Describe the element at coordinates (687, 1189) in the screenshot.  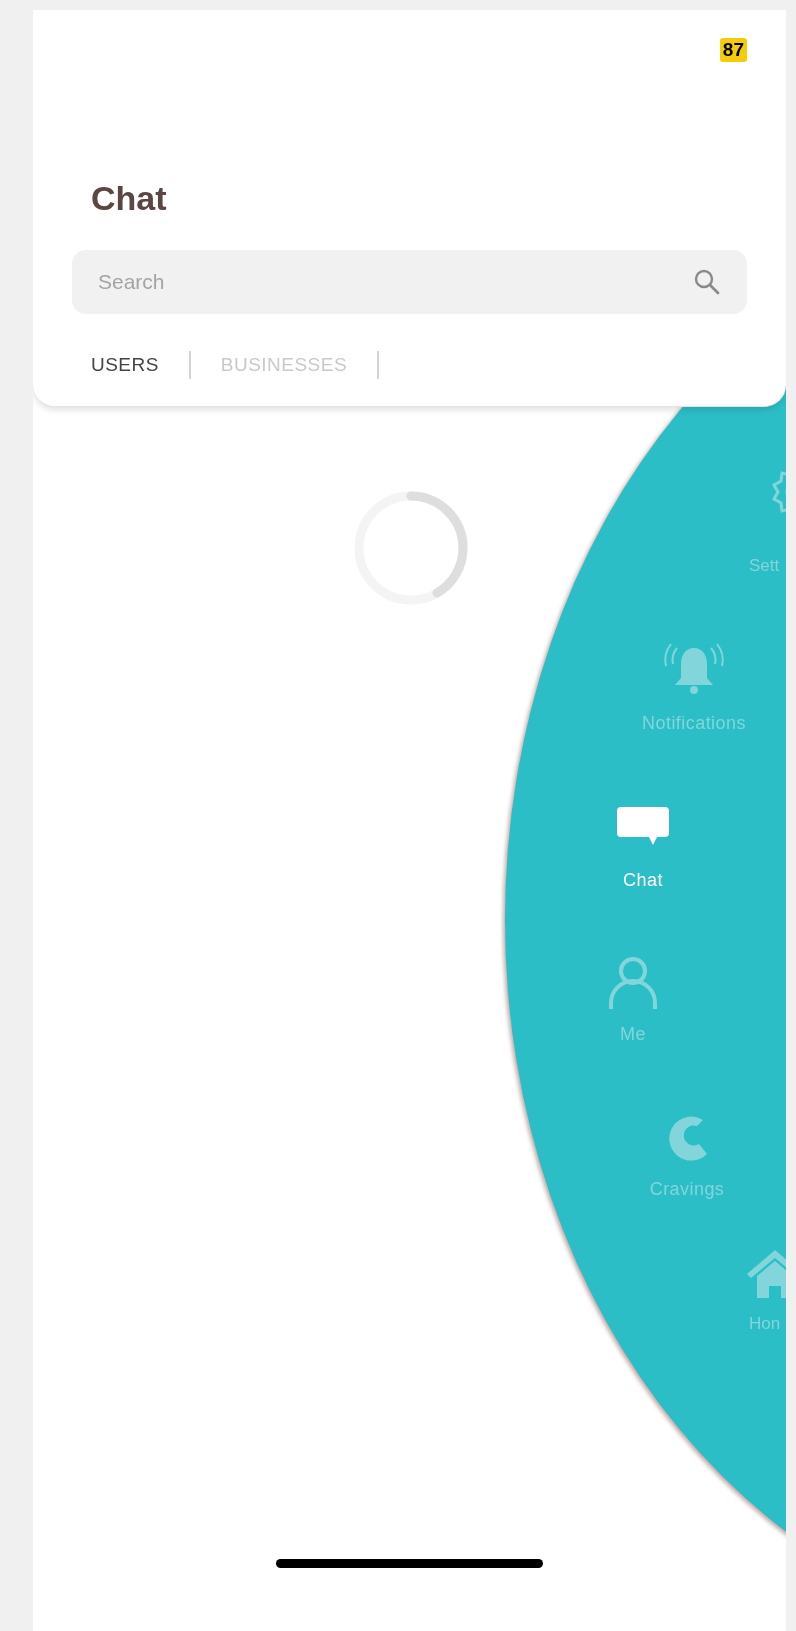
I see `menu-item-label: Cravings` at that location.